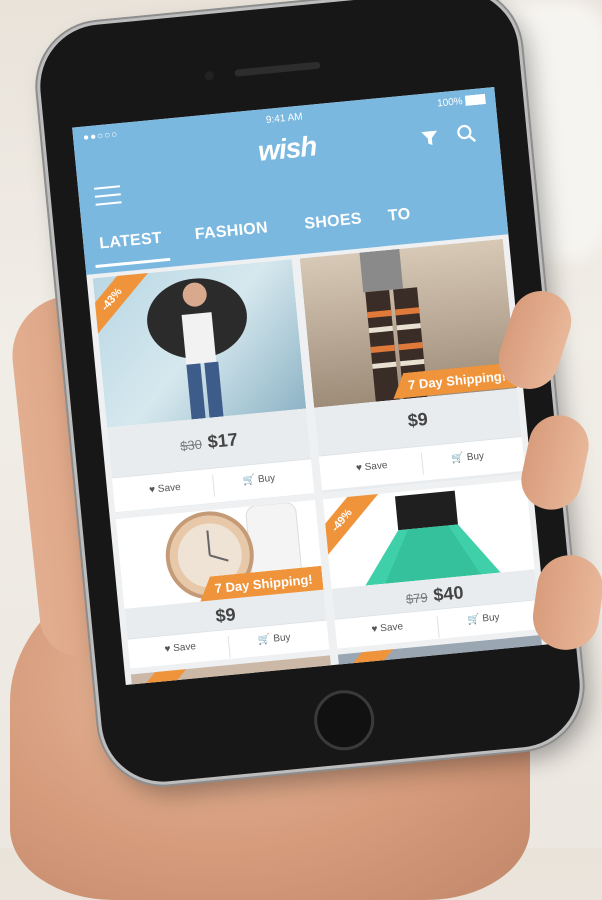  I want to click on battery-percent: 100%, so click(450, 103).